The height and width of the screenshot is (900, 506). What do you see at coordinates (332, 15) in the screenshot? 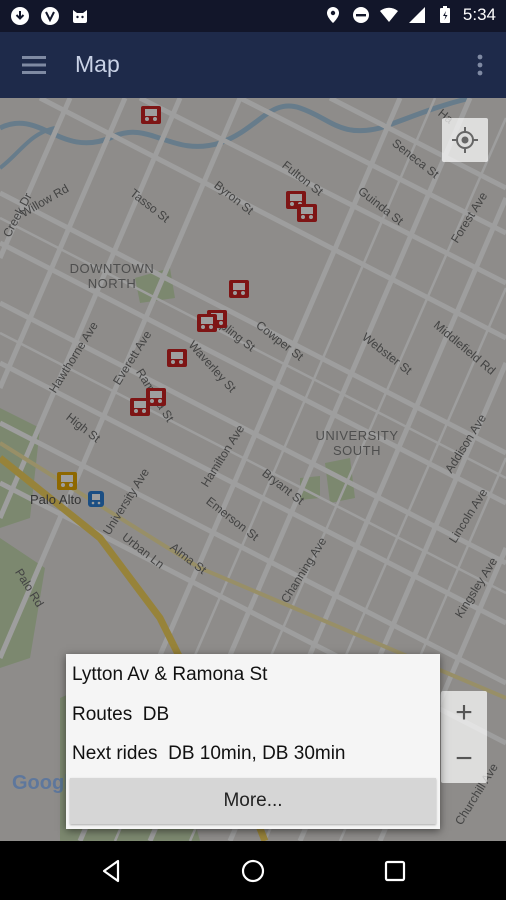
I see `location-icon` at bounding box center [332, 15].